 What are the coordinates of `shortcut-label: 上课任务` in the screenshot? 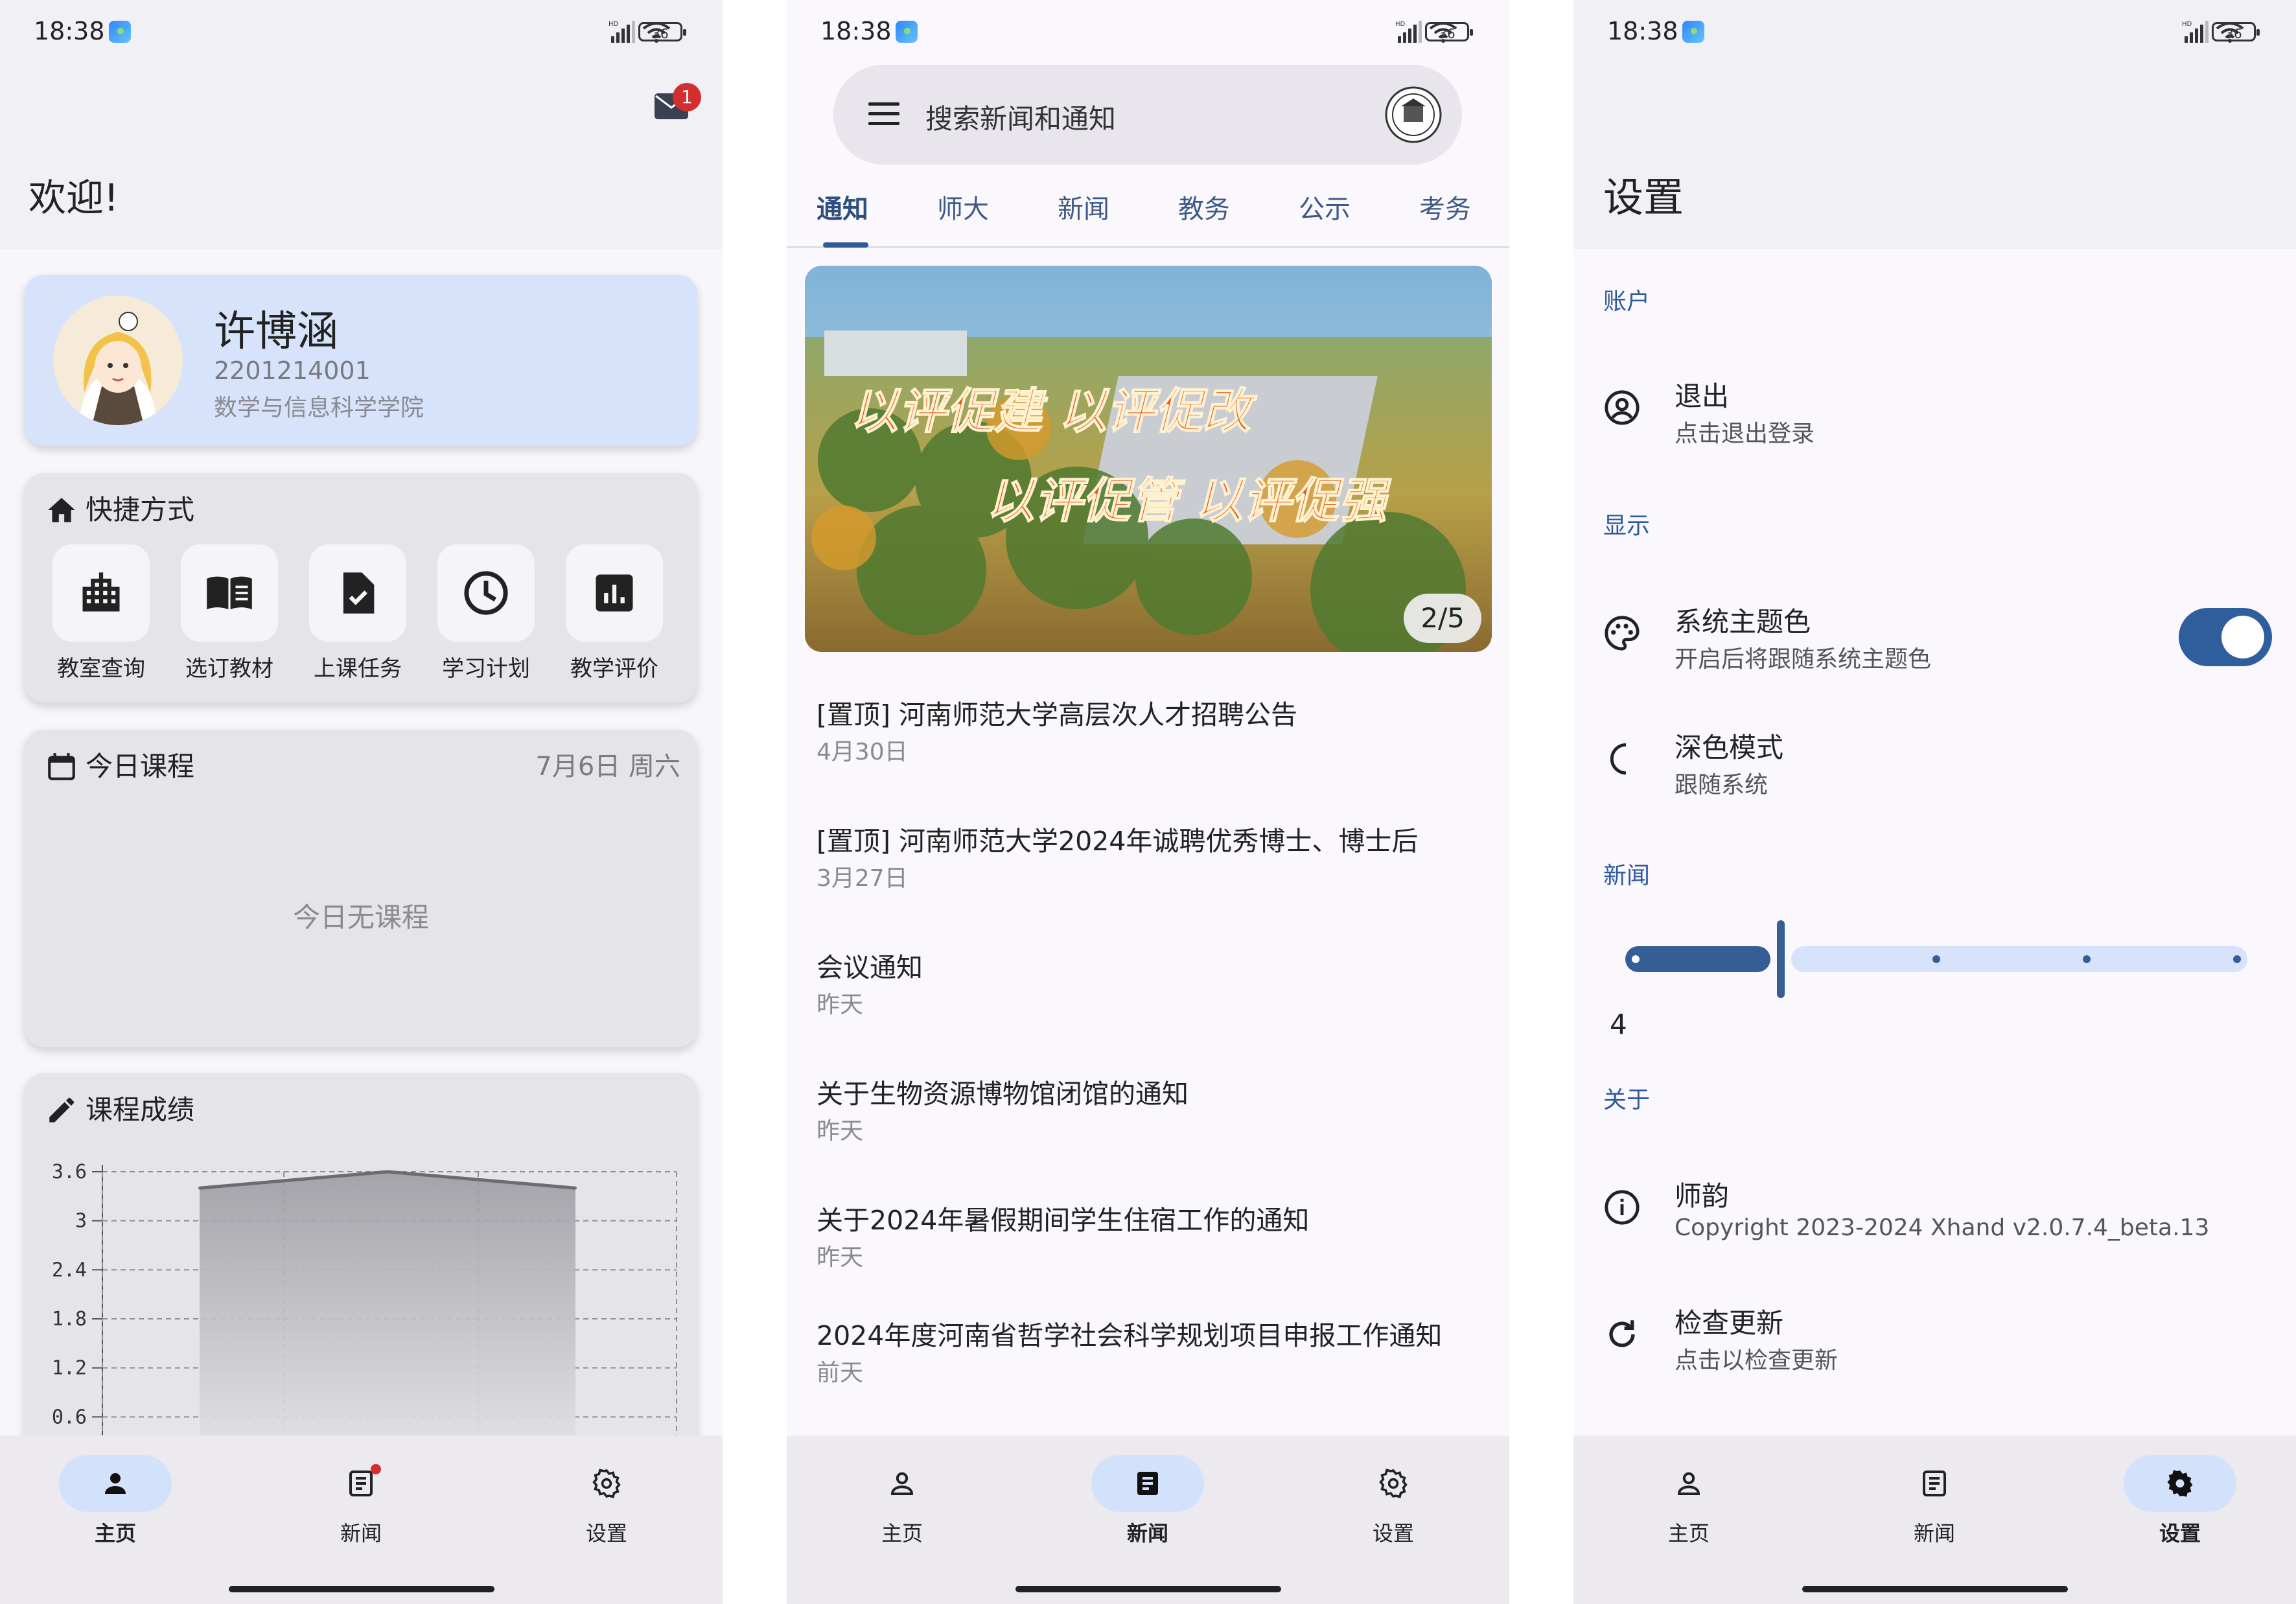 It's located at (358, 669).